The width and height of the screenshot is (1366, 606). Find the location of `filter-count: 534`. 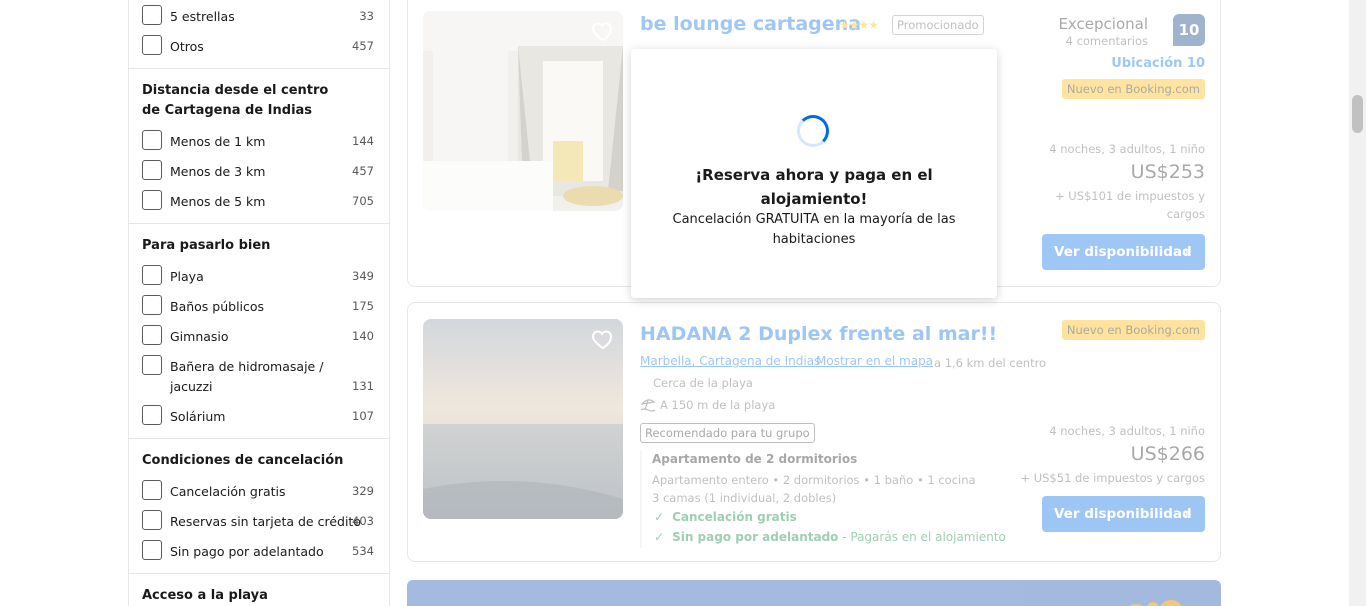

filter-count: 534 is located at coordinates (363, 551).